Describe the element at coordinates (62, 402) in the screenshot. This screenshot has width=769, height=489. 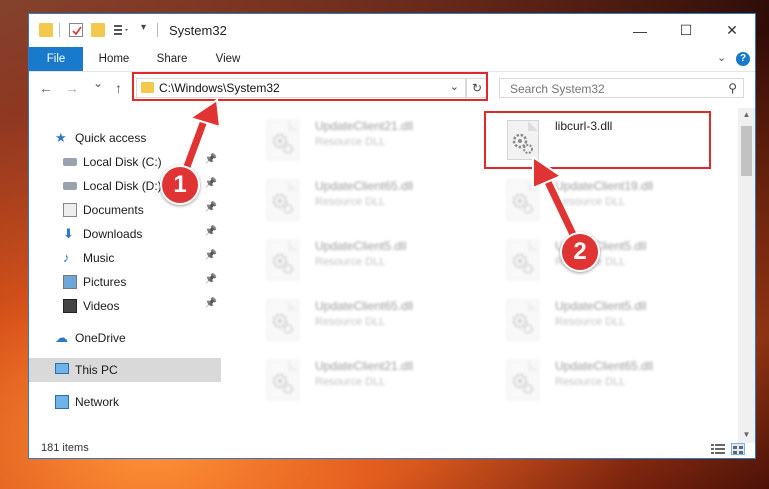
I see `network-icon` at that location.